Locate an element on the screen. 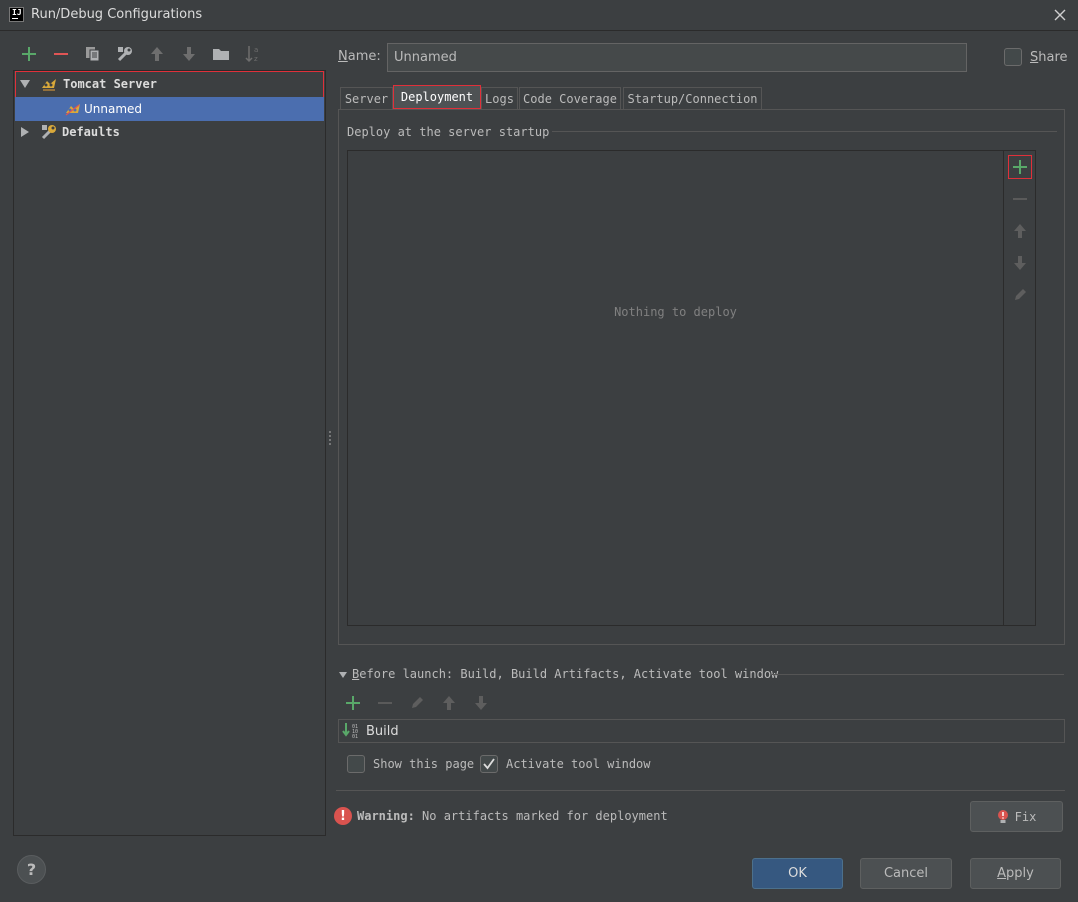  move-down-button is located at coordinates (189, 54).